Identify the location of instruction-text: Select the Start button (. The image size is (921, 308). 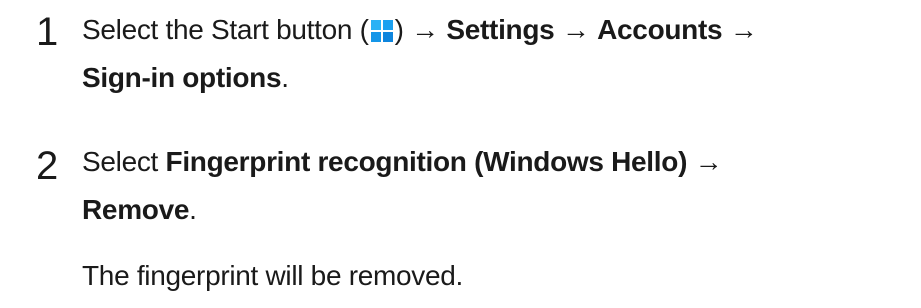
(225, 29).